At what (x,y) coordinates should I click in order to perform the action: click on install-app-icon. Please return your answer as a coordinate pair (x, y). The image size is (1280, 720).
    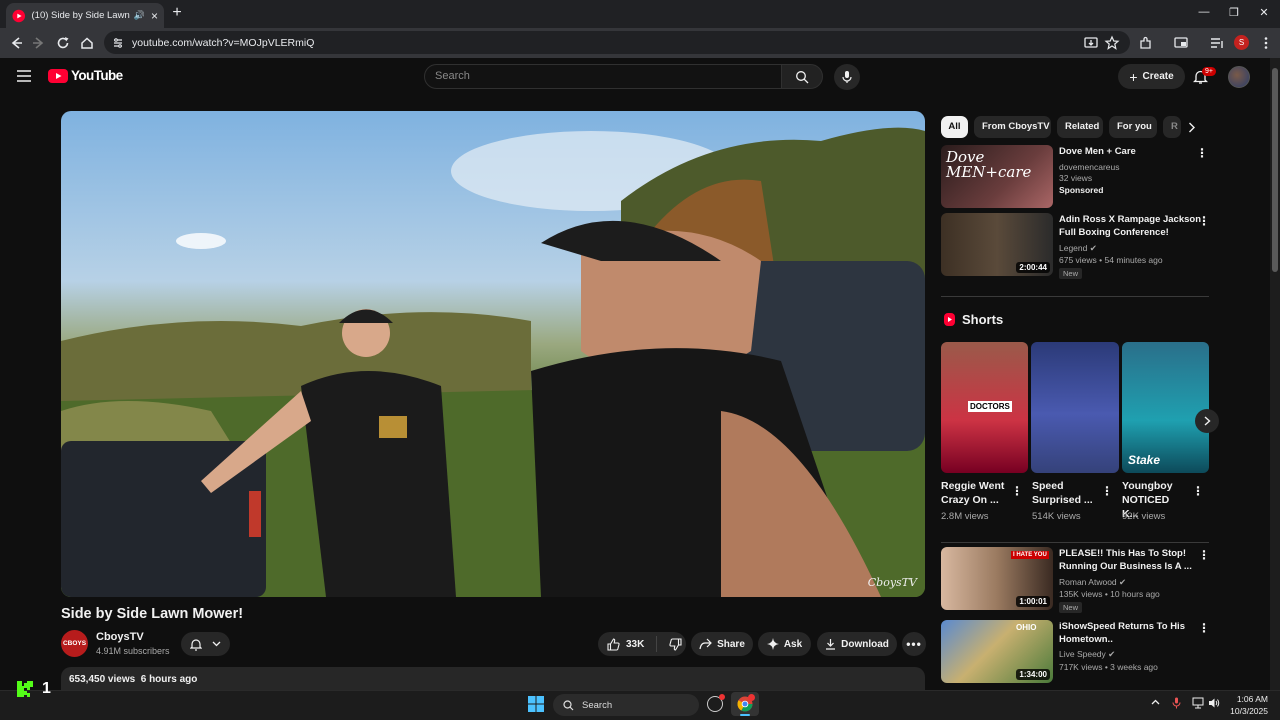
    Looking at the image, I should click on (1091, 43).